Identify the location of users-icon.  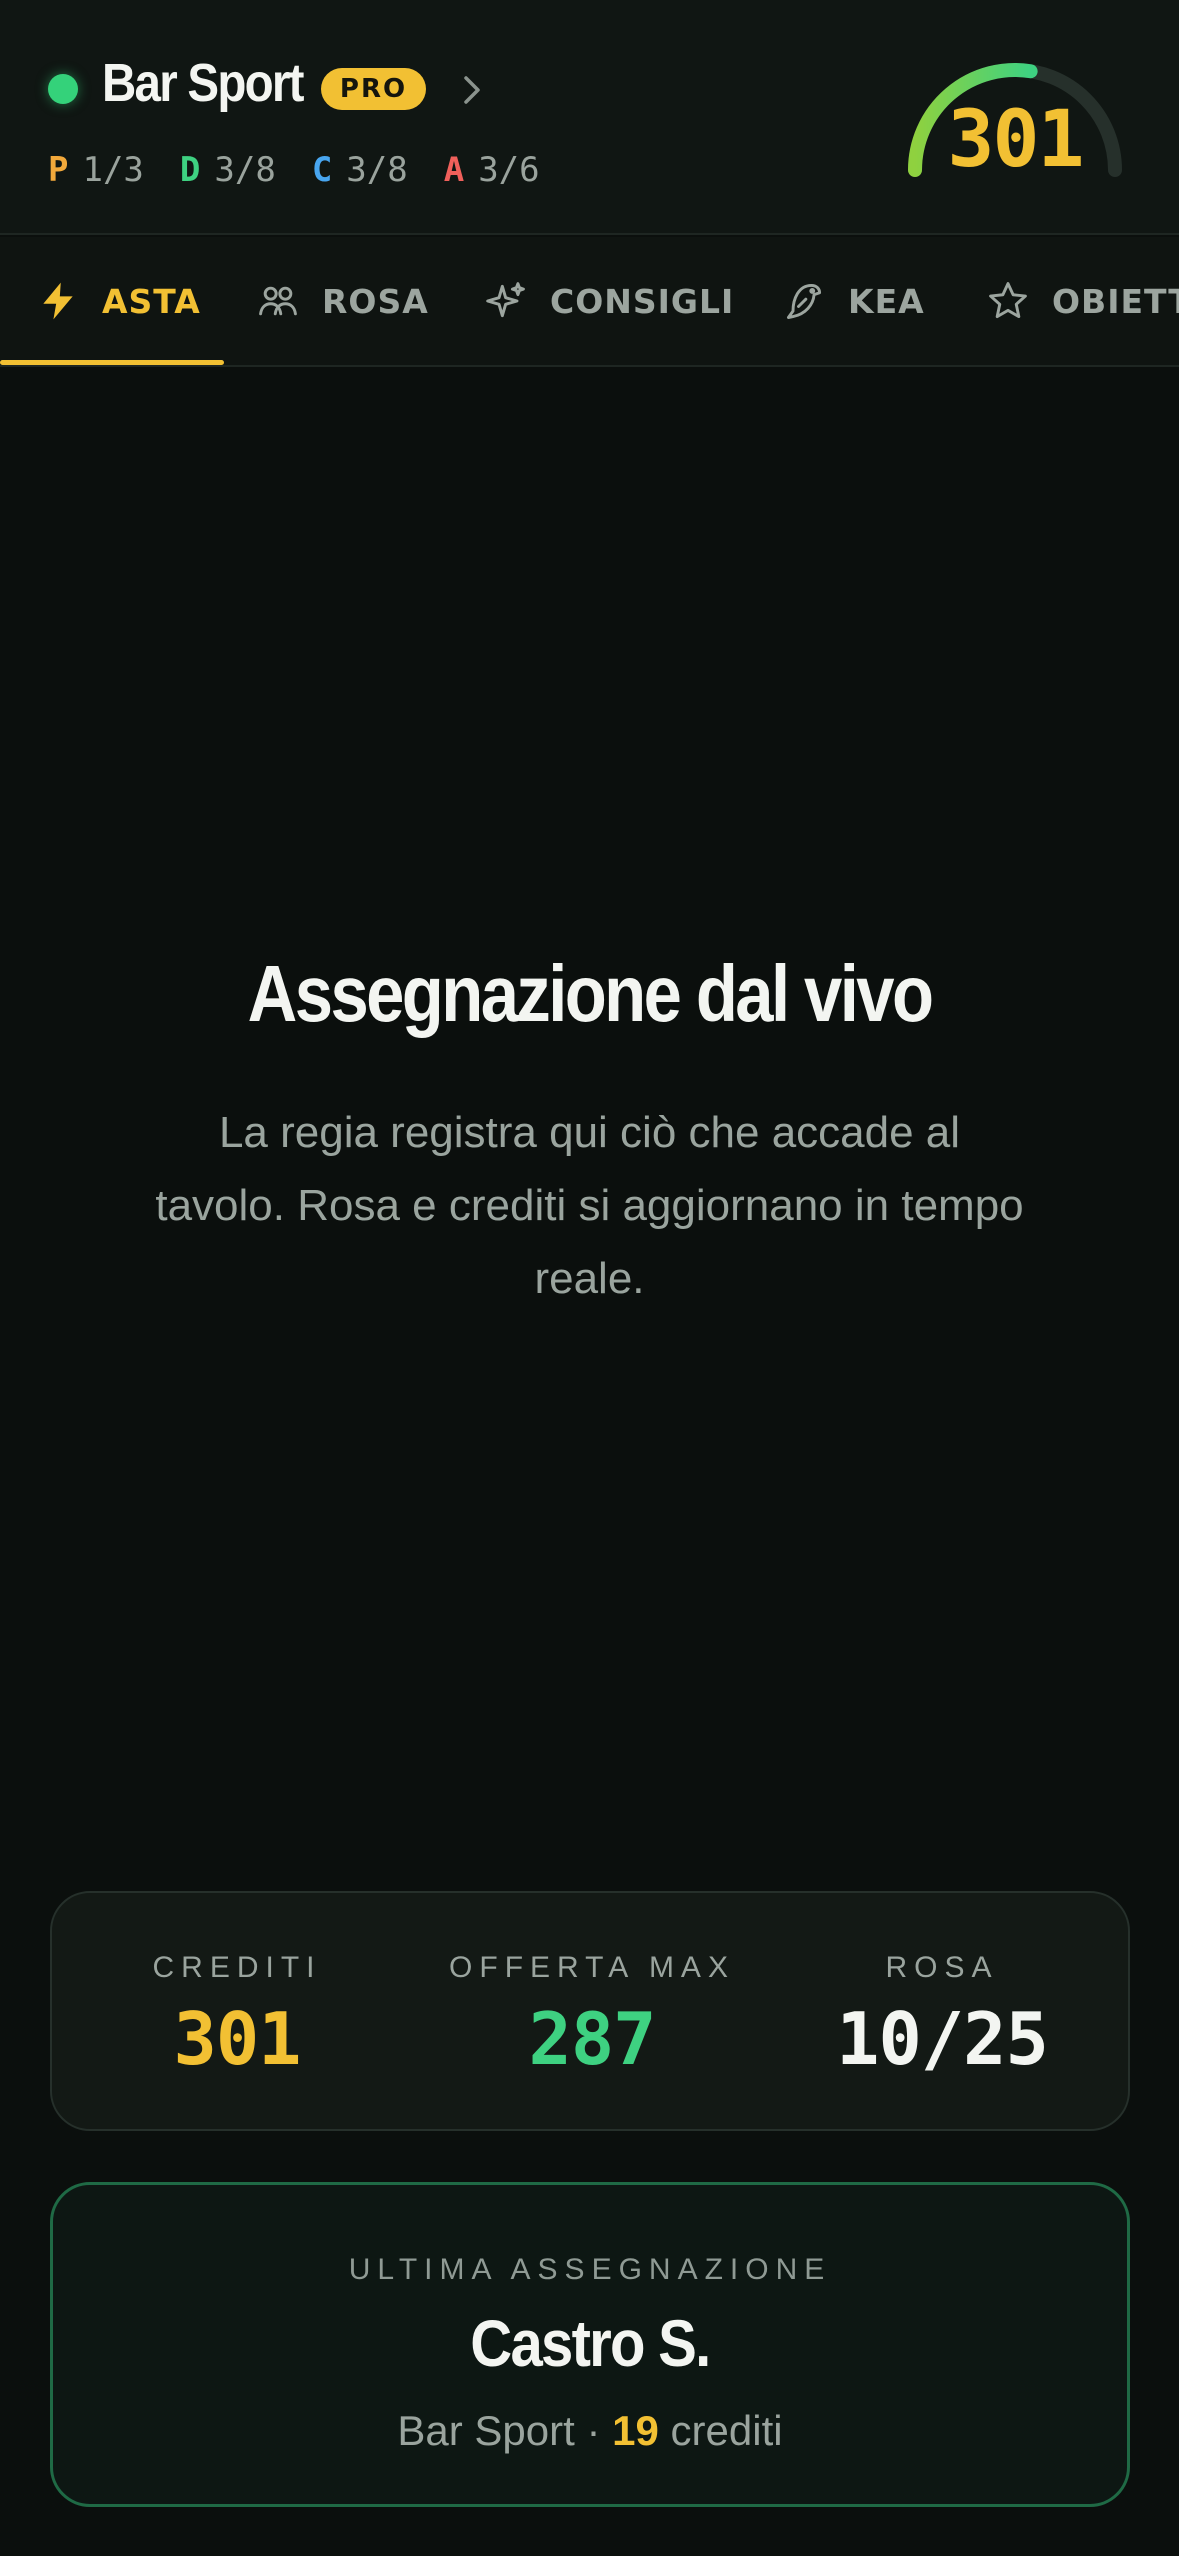
(278, 301).